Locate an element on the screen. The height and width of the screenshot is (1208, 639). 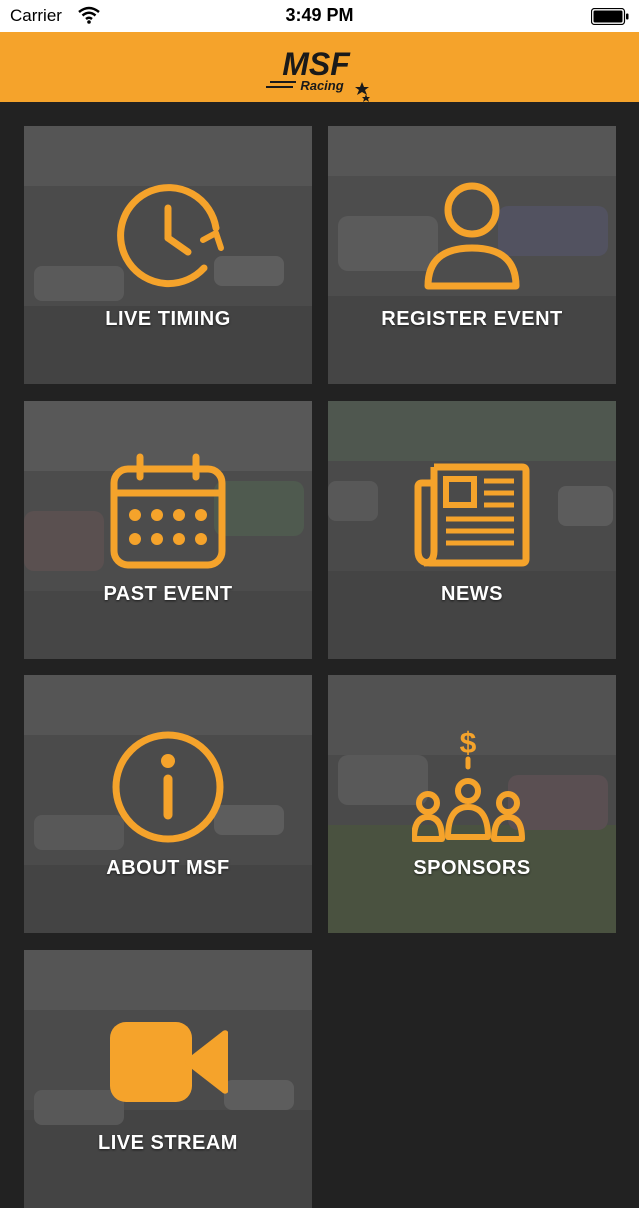
tile-live-timing: LIVE TIMING is located at coordinates (168, 255).